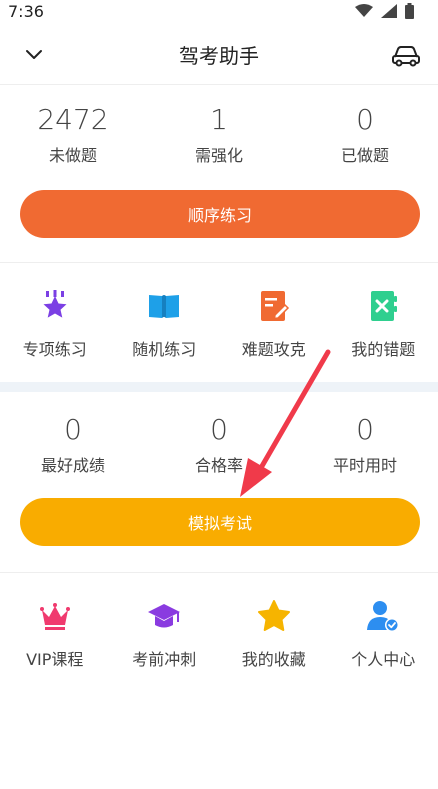 The image size is (438, 789). Describe the element at coordinates (274, 634) in the screenshot. I see `grid-item-my-favorites: 我的收藏` at that location.